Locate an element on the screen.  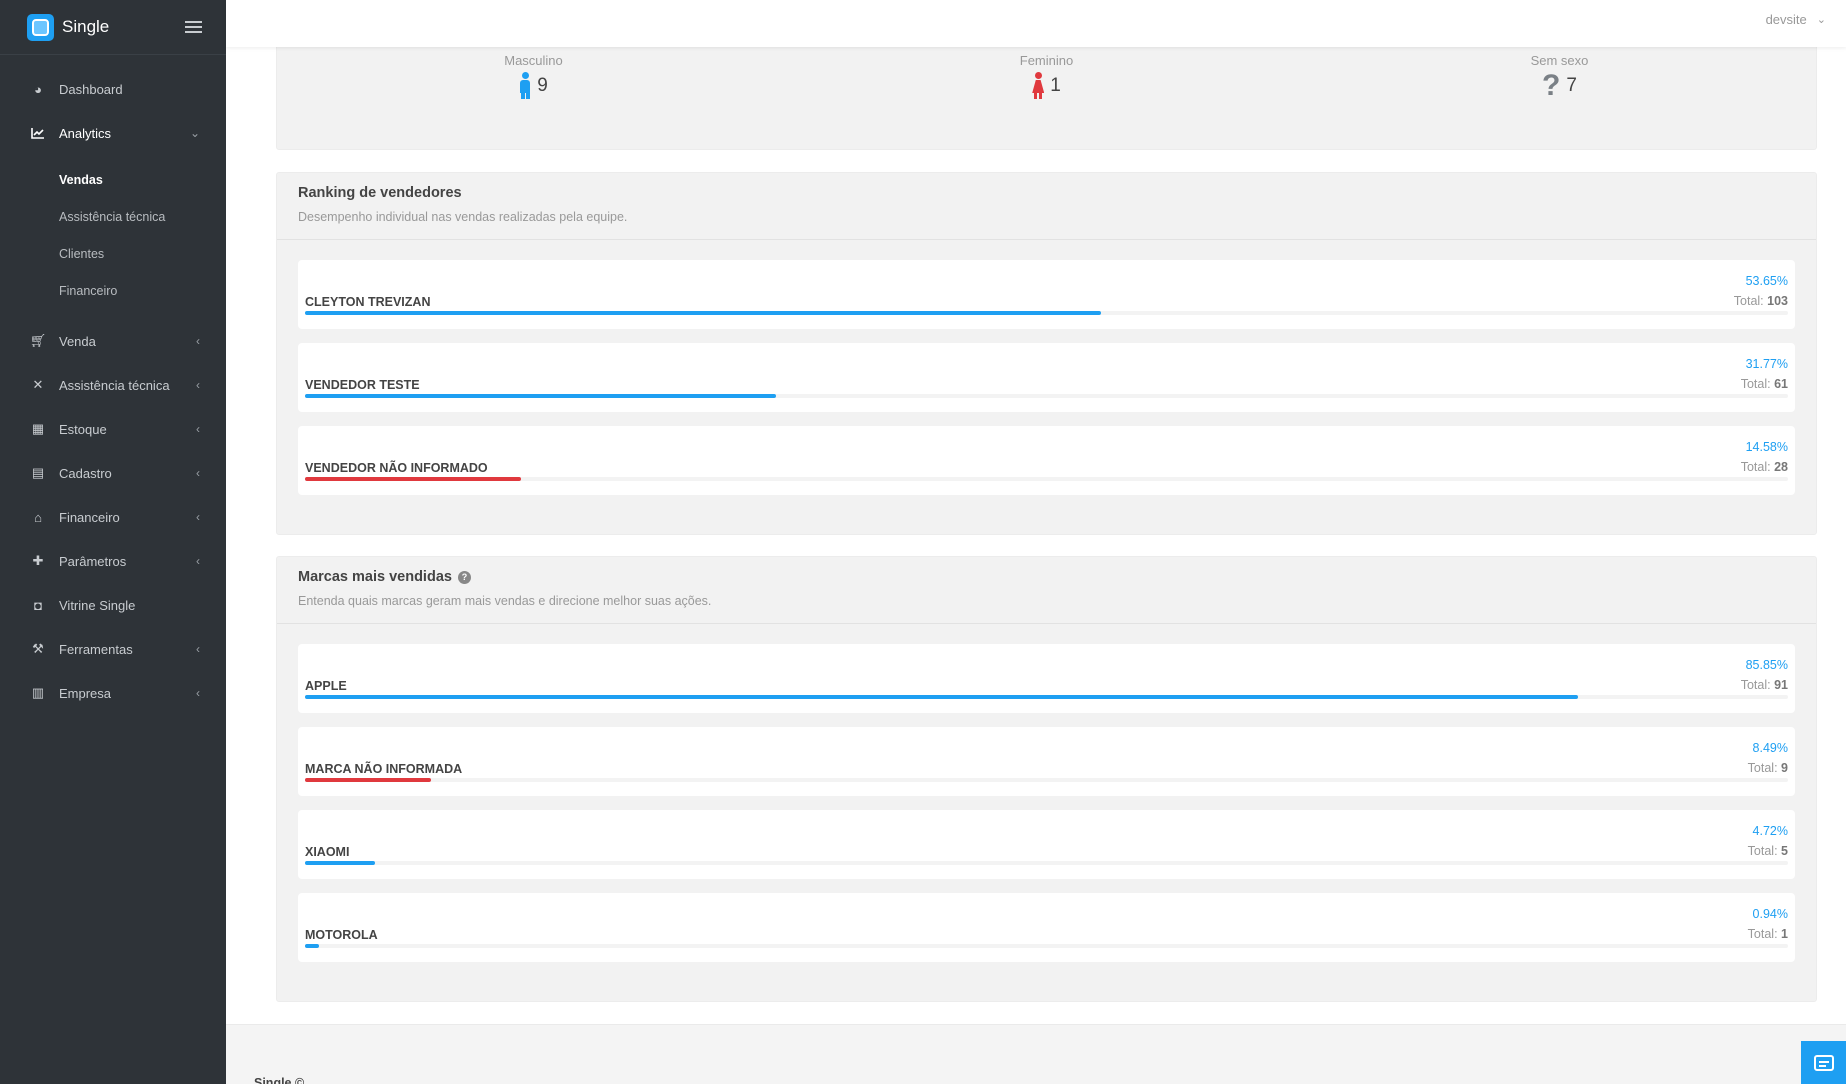
row-name: XIAOMI is located at coordinates (327, 852).